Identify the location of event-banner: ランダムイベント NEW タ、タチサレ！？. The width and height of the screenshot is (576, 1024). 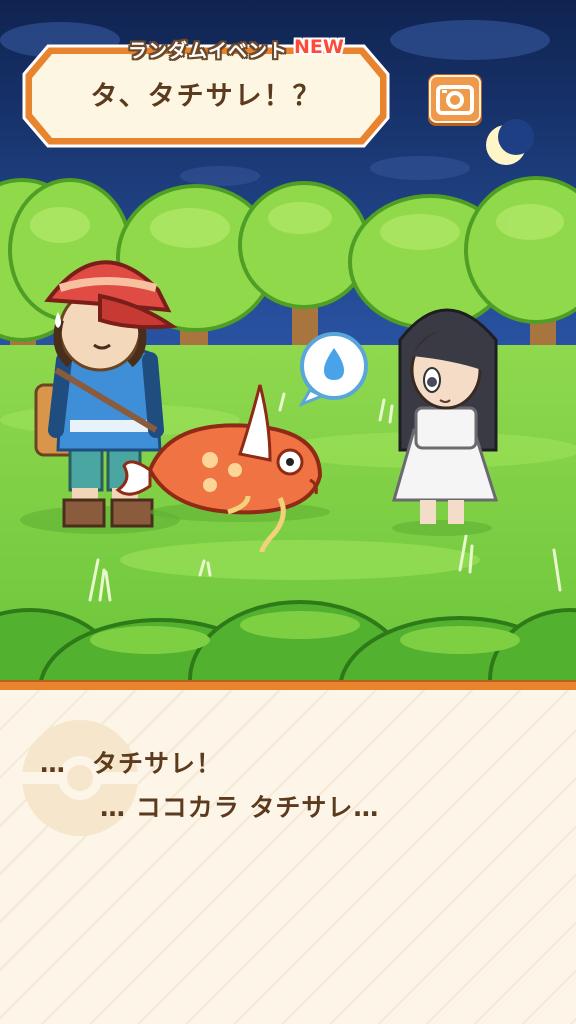
(206, 92).